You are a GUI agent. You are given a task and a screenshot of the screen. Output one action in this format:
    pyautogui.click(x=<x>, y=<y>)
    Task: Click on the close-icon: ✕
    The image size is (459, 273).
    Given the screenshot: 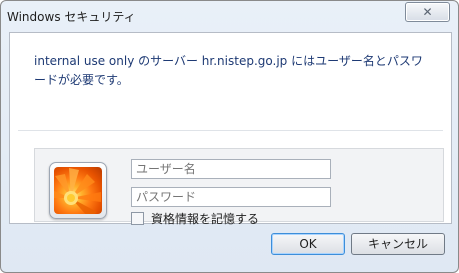 What is the action you would take?
    pyautogui.click(x=427, y=12)
    